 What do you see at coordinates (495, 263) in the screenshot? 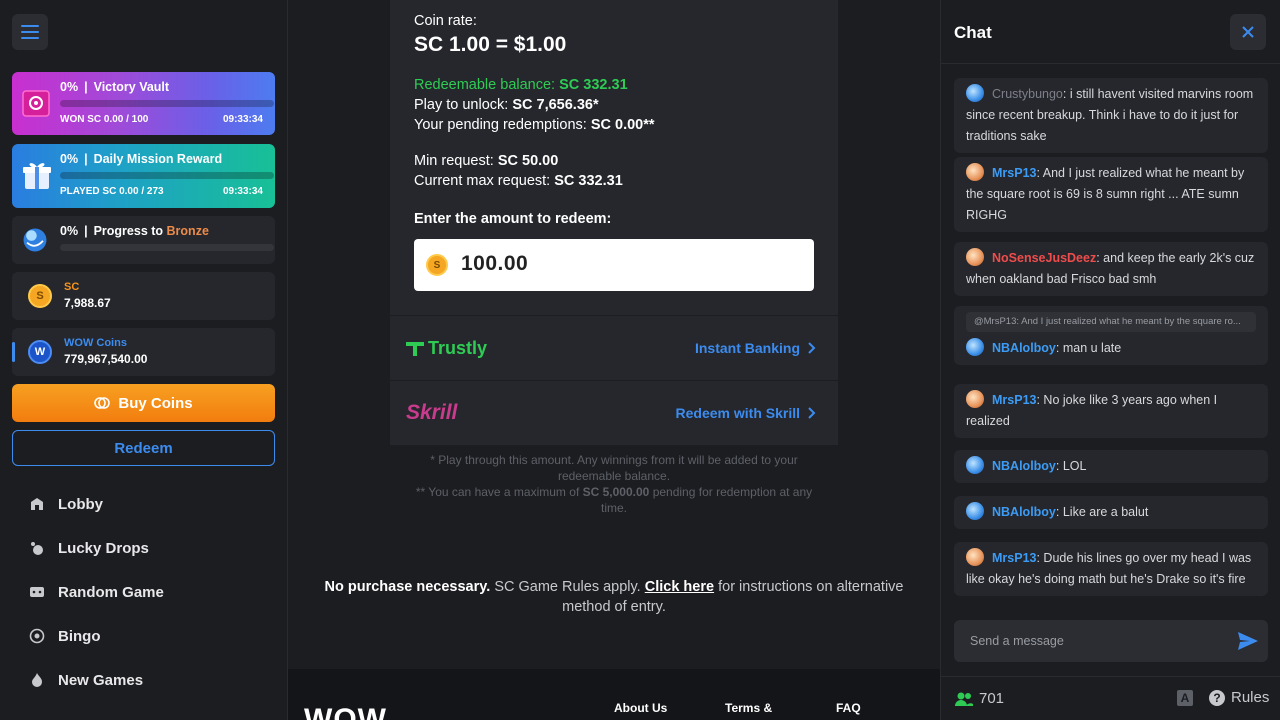
I see `amount-value: 100.00` at bounding box center [495, 263].